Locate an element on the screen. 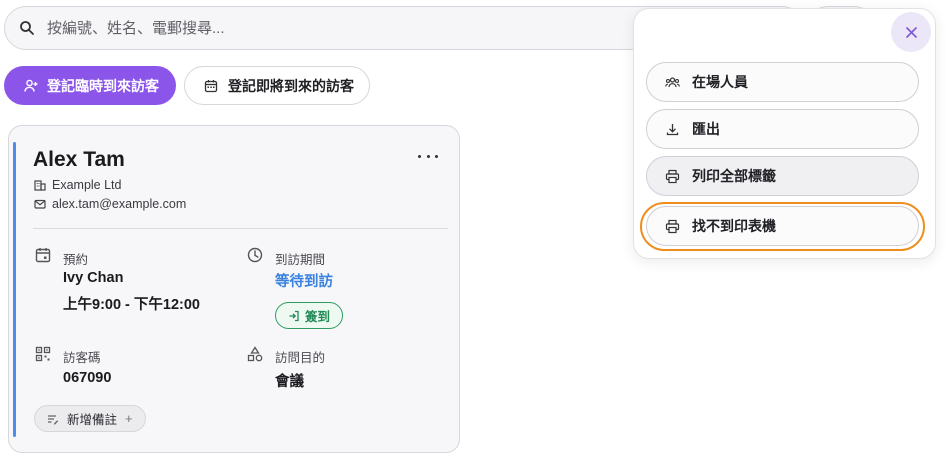  mail-icon is located at coordinates (40, 204).